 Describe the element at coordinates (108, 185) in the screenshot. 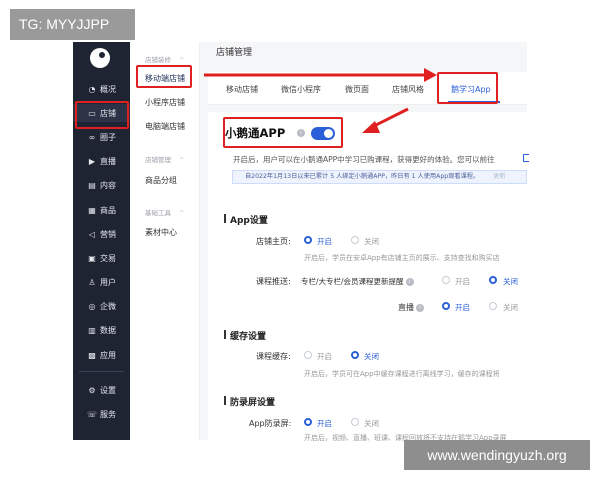

I see `sidebar-item-label: 内容` at that location.